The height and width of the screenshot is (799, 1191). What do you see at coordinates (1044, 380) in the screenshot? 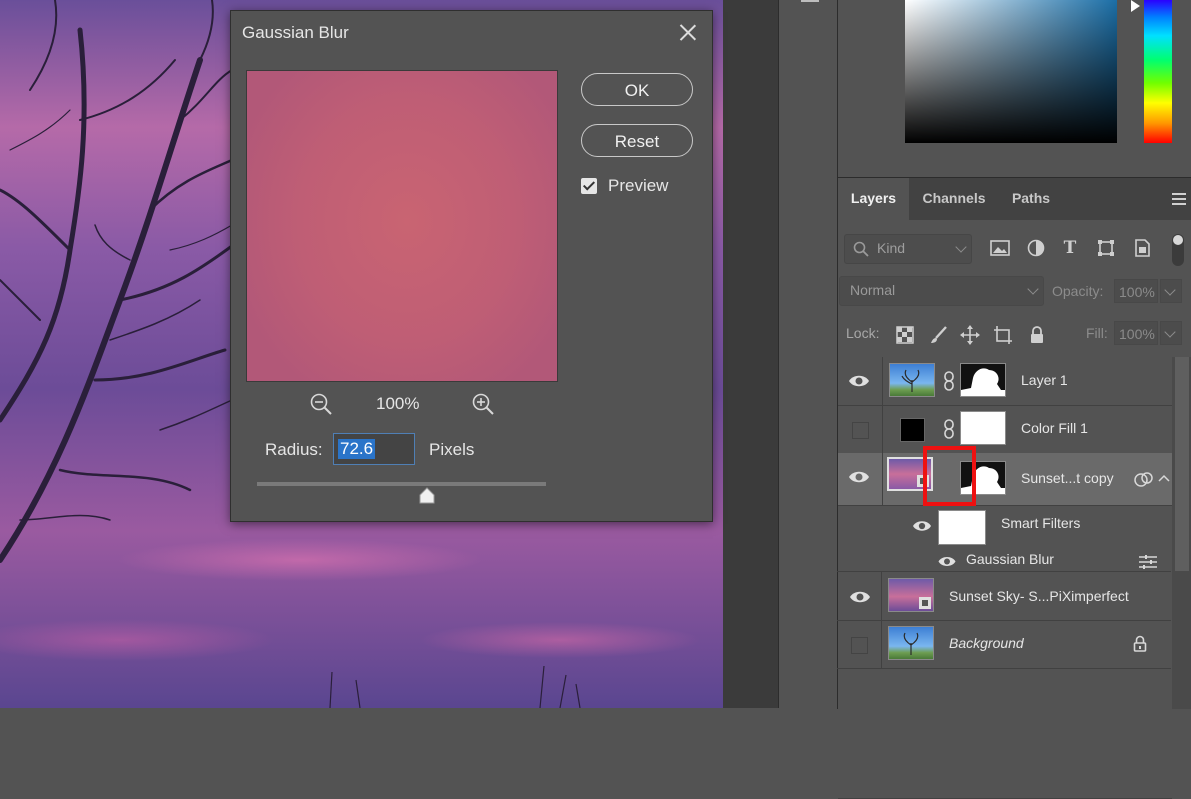
I see `layer-name: Layer 1` at bounding box center [1044, 380].